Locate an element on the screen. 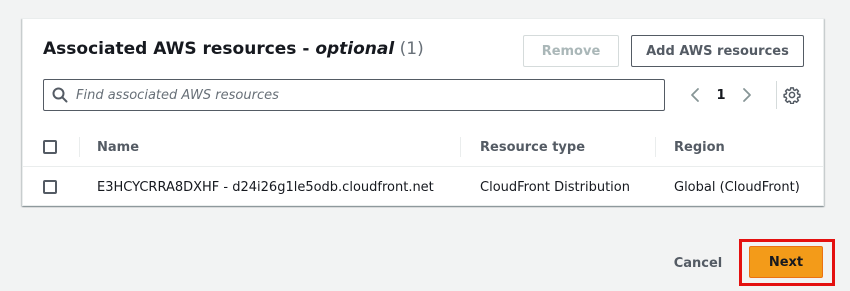 This screenshot has width=850, height=291. column-header-region: Region is located at coordinates (699, 147).